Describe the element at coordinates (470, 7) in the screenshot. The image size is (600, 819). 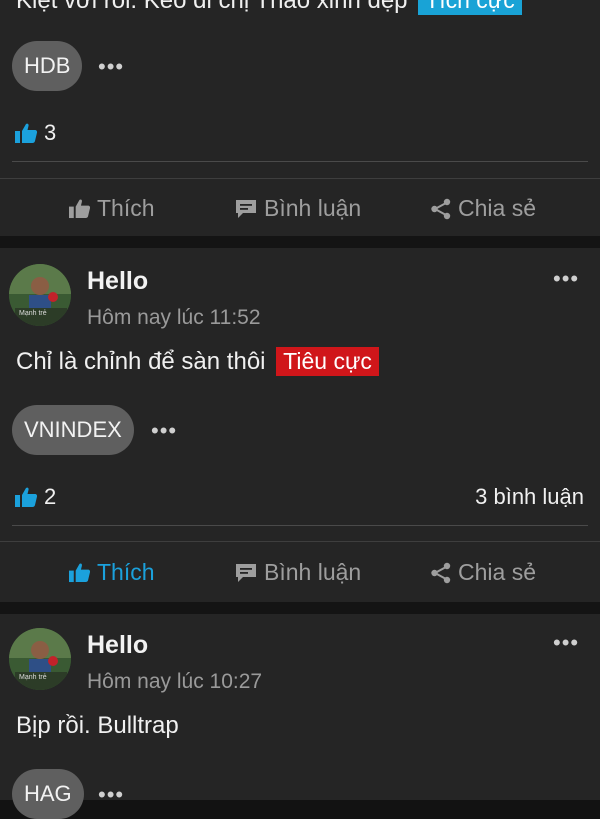
I see `sentiment-tag-positive: Tích cực` at that location.